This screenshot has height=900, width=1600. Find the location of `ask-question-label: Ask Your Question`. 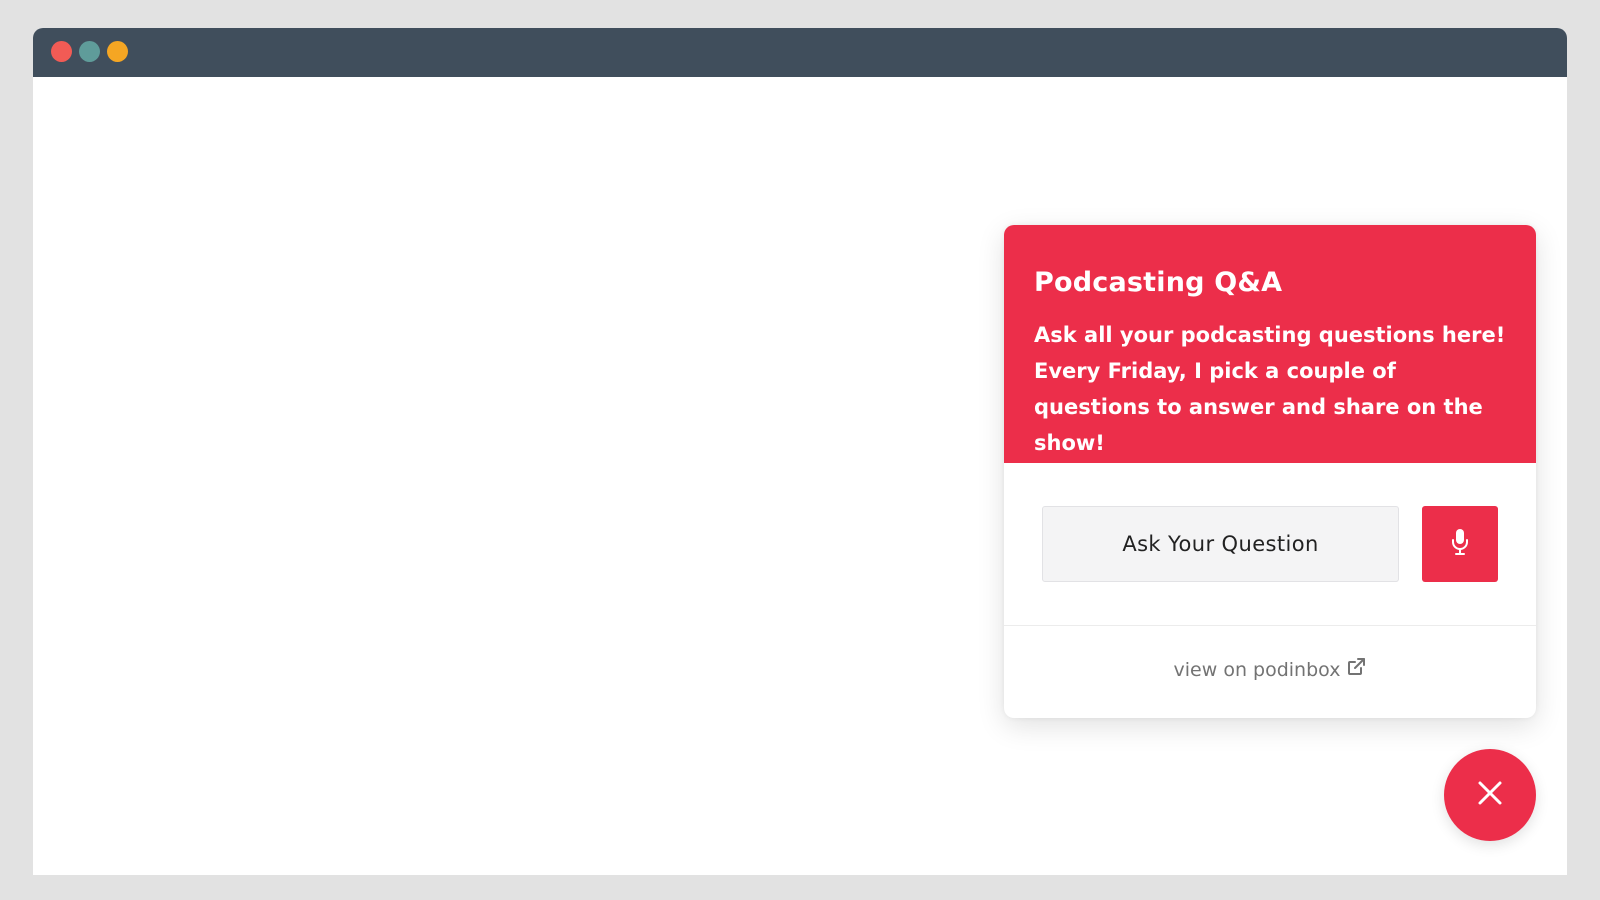

ask-question-label: Ask Your Question is located at coordinates (1220, 544).